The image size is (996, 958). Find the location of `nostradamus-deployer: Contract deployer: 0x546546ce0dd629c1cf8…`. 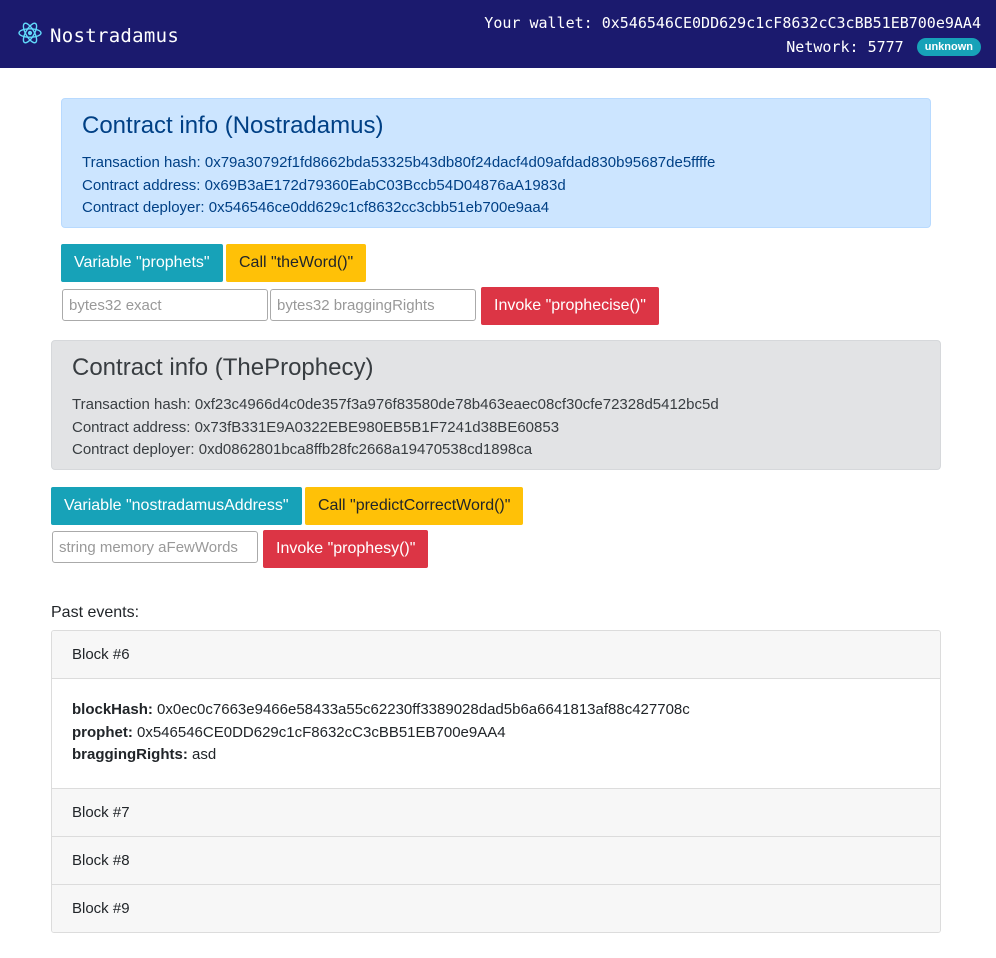

nostradamus-deployer: Contract deployer: 0x546546ce0dd629c1cf8… is located at coordinates (496, 208).